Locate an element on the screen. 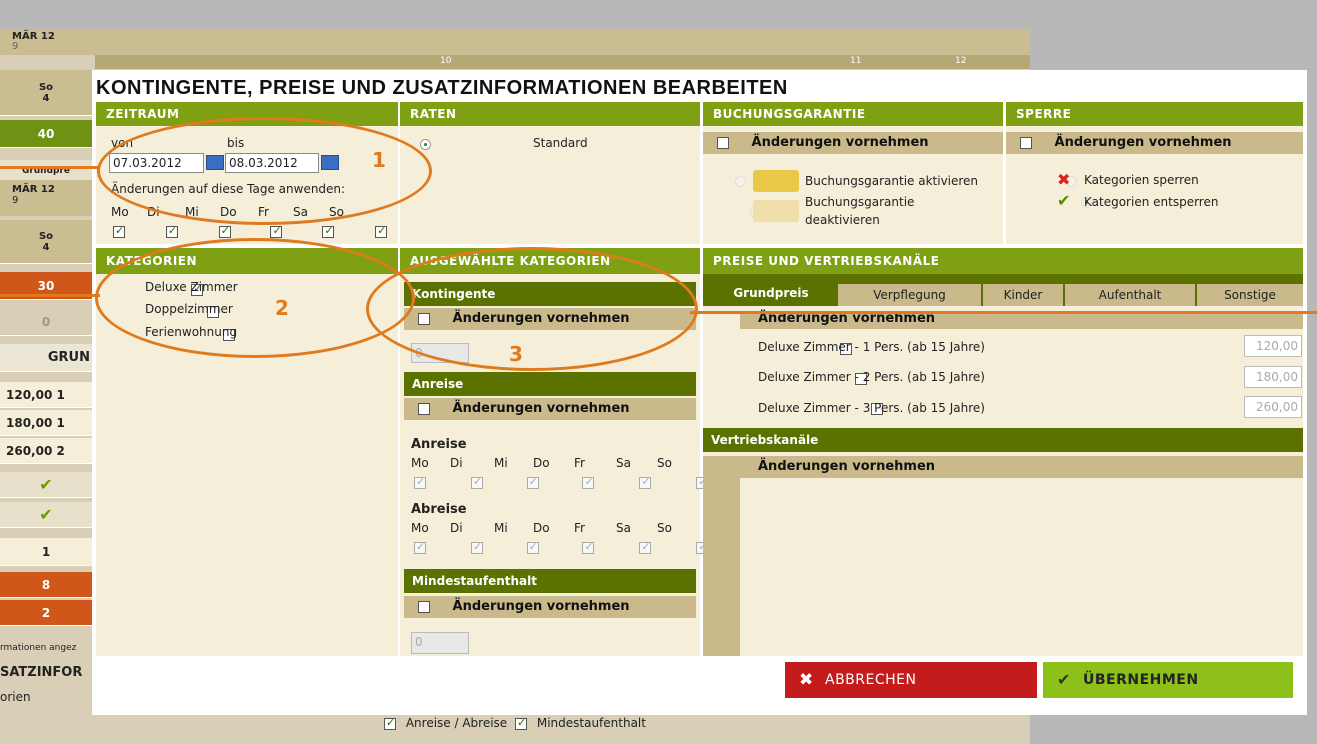  day-number: 10 is located at coordinates (446, 61).